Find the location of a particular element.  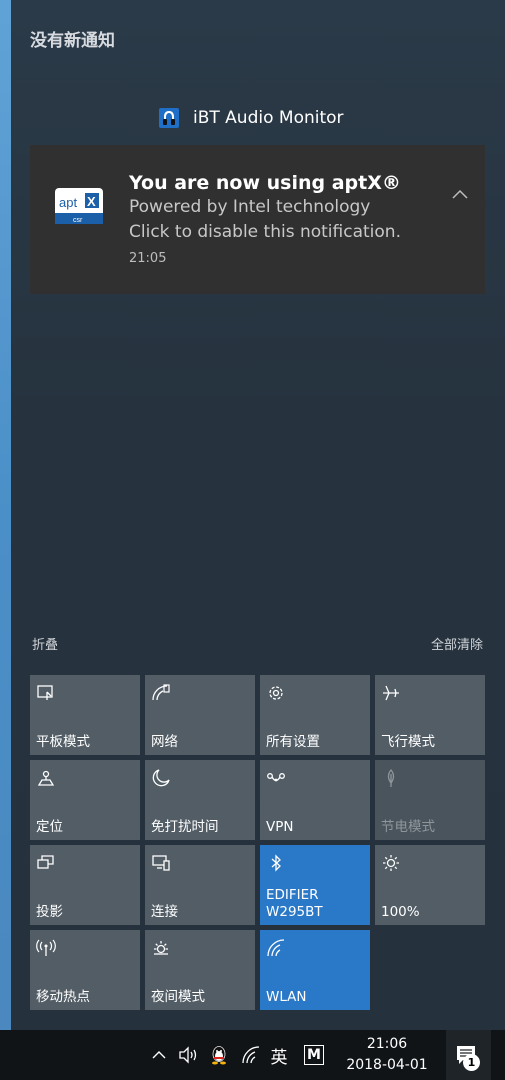

settings-gear-icon is located at coordinates (276, 693).